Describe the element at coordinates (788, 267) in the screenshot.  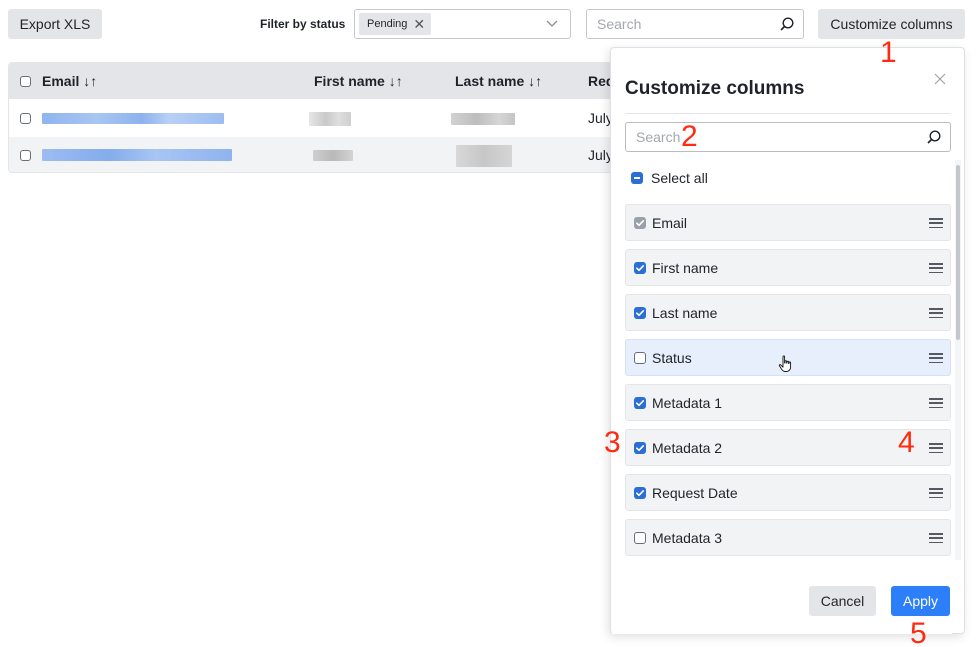
I see `column-item-first-name: First name` at that location.